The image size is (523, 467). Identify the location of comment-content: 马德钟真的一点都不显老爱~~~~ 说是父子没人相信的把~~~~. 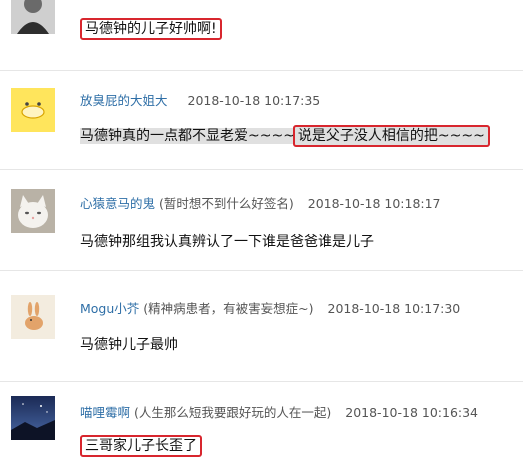
(285, 136).